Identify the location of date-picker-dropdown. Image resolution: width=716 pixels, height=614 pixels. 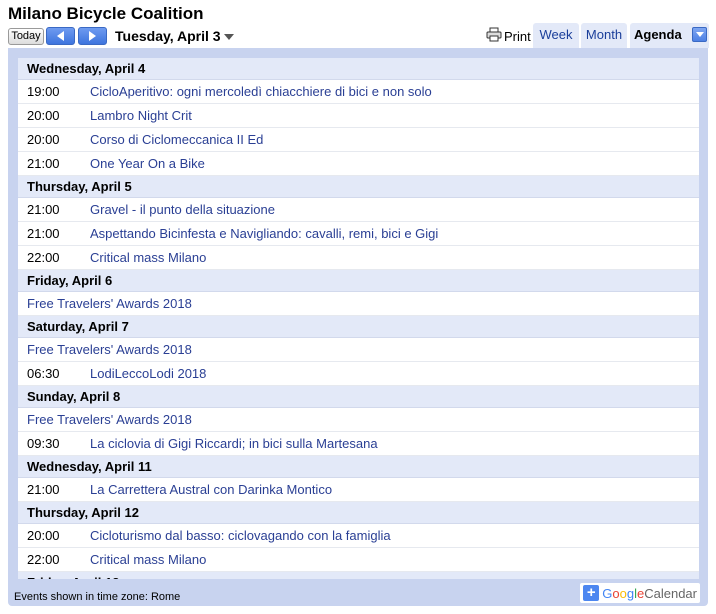
(229, 37).